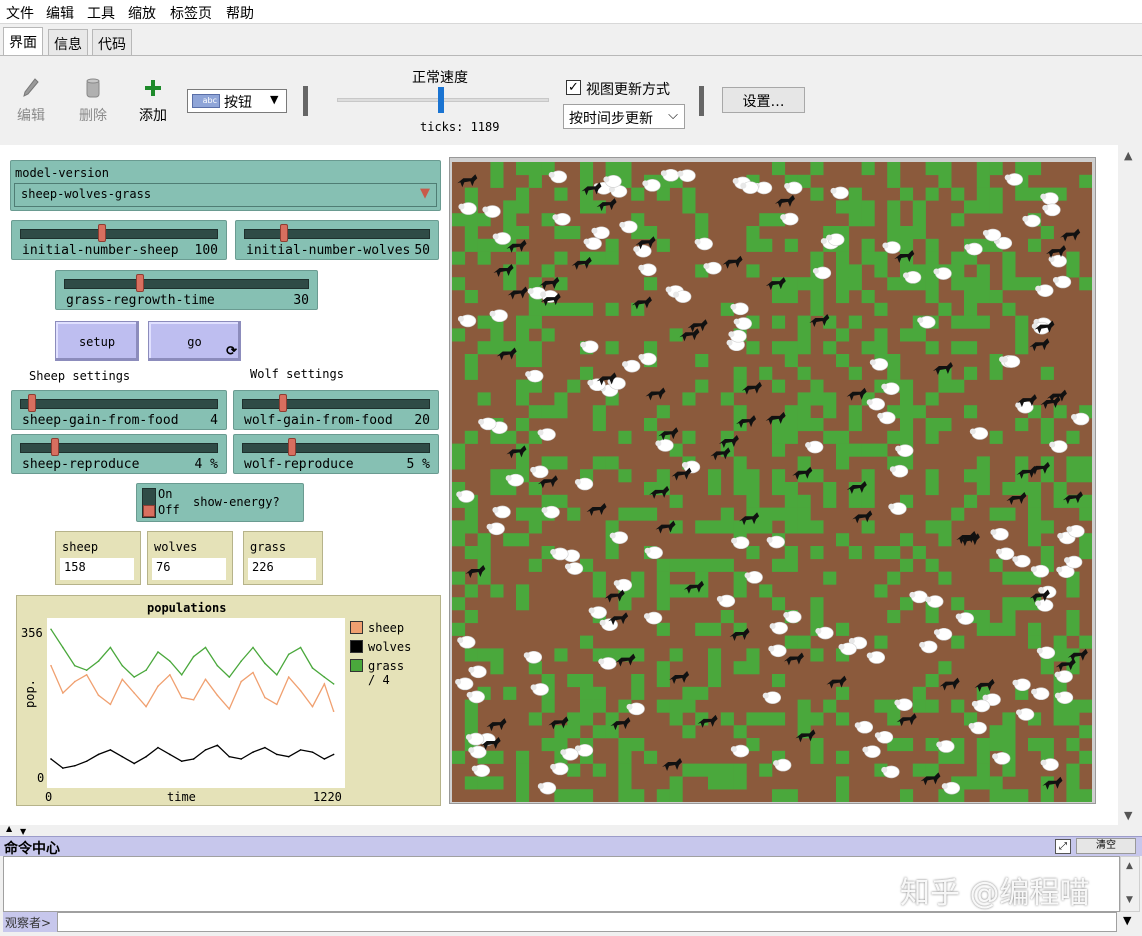 The image size is (1142, 936). Describe the element at coordinates (336, 410) in the screenshot. I see `slider-wolf-gain-from-food: wolf-gain-from-food 20` at that location.